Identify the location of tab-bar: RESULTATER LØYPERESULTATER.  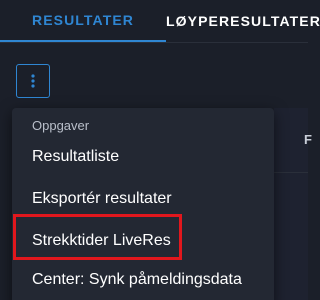
(160, 21).